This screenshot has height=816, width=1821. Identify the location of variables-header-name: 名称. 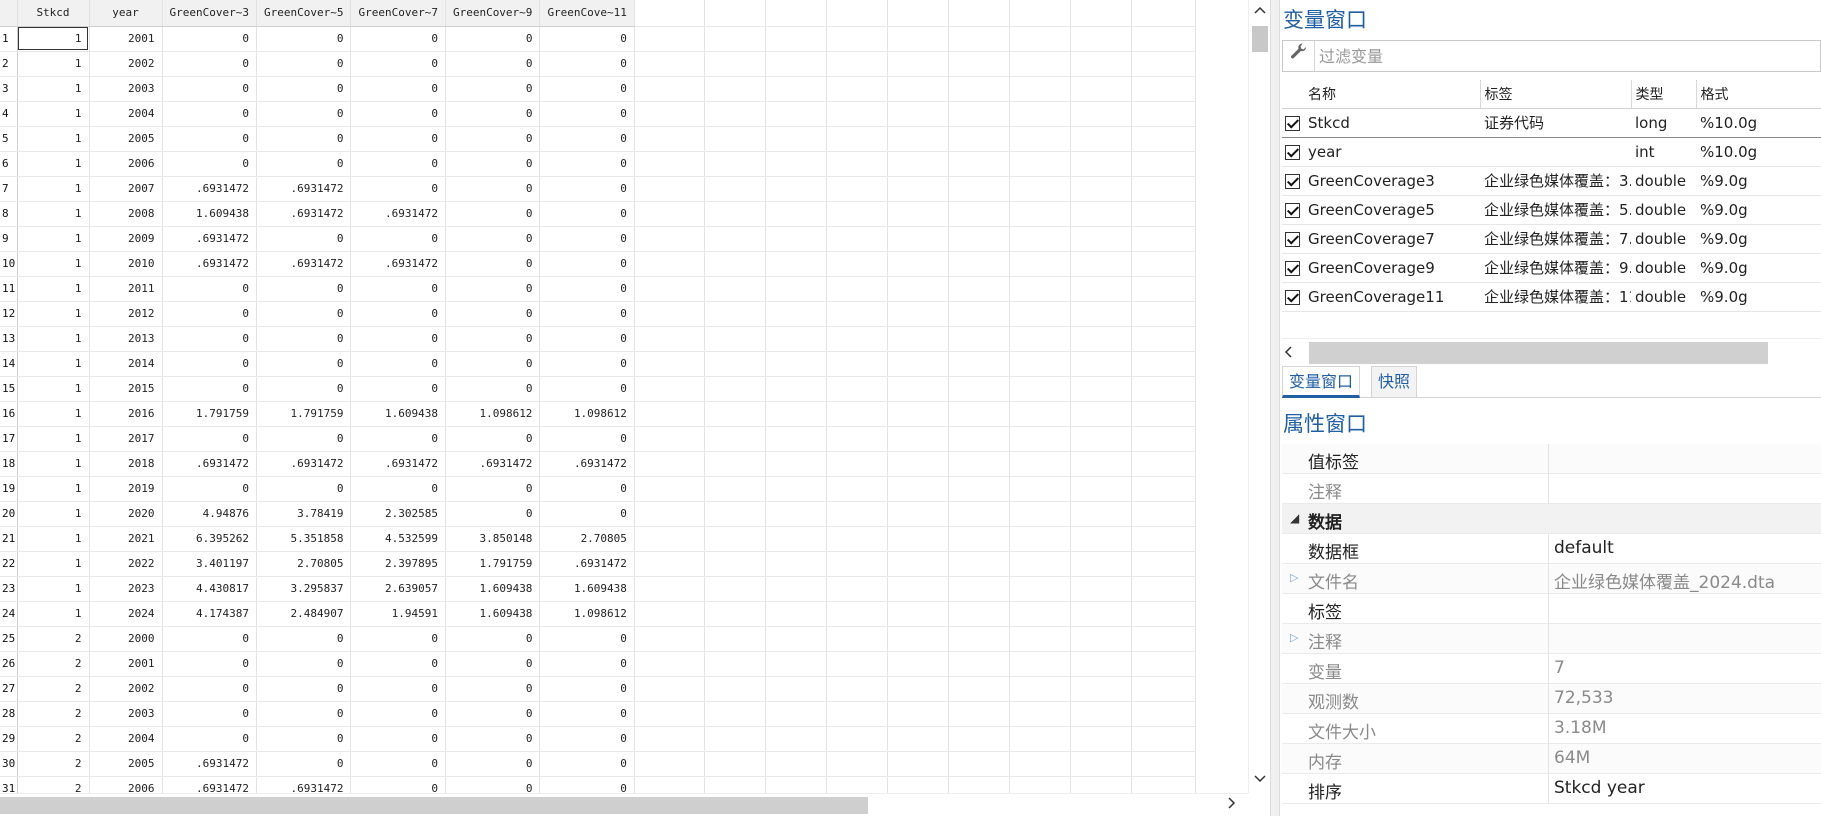
(1392, 94).